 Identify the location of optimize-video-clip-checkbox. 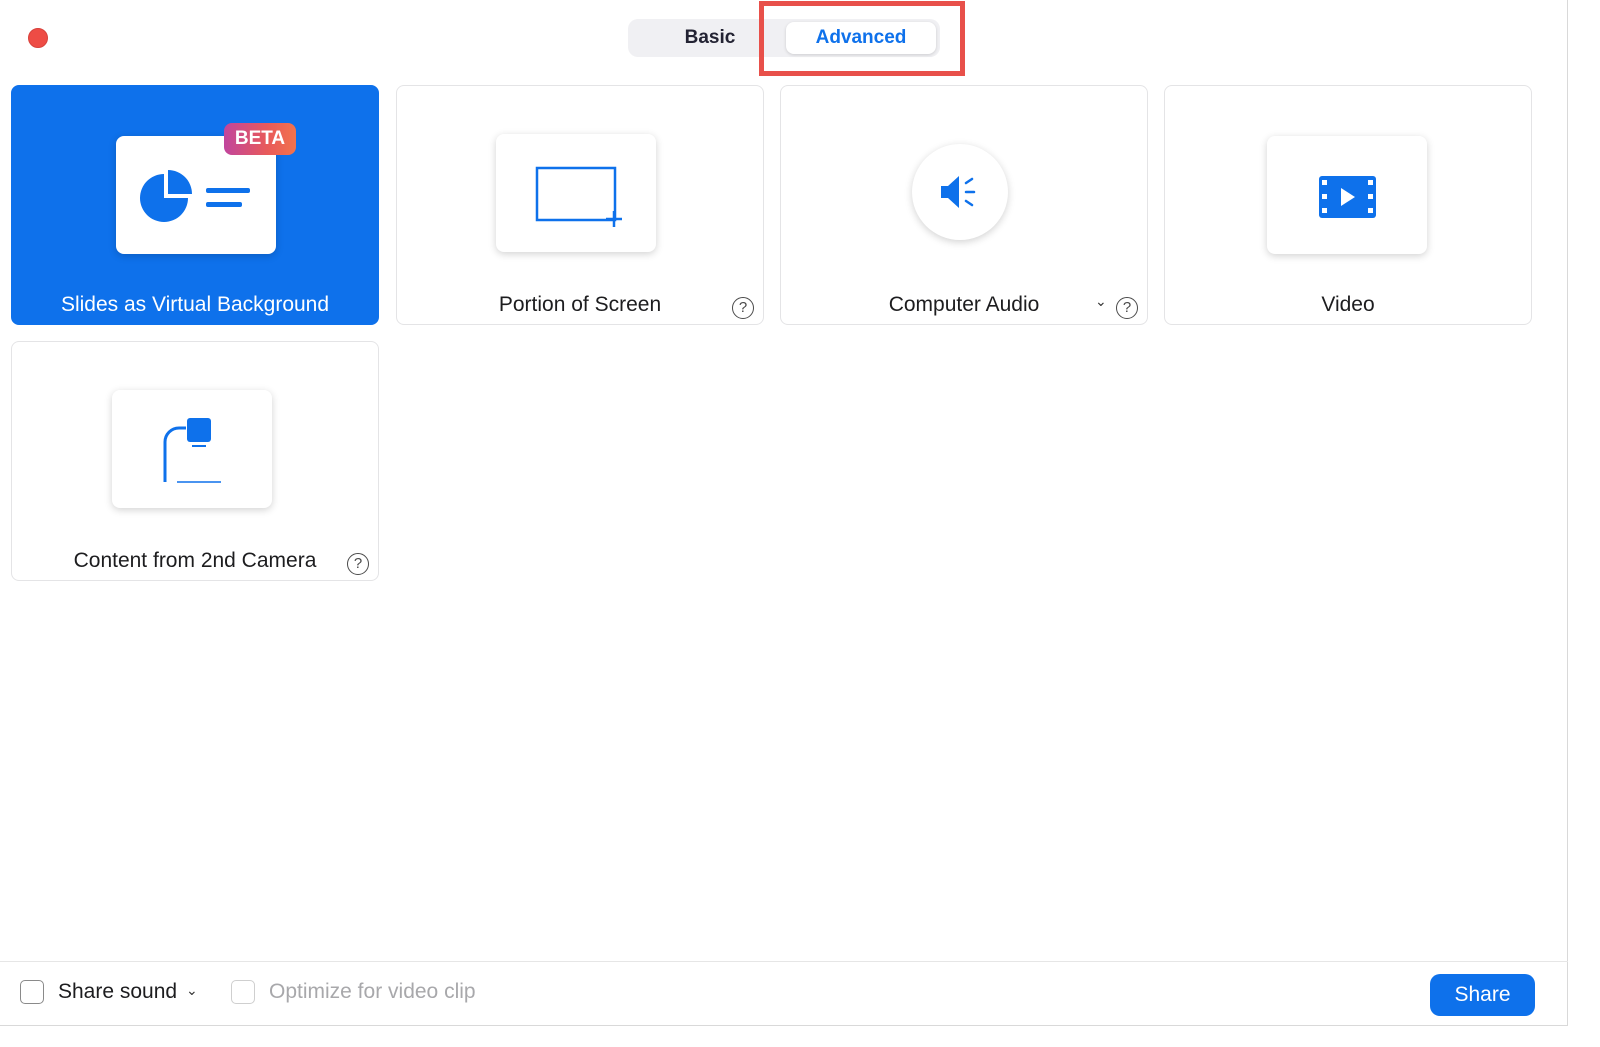
(243, 992).